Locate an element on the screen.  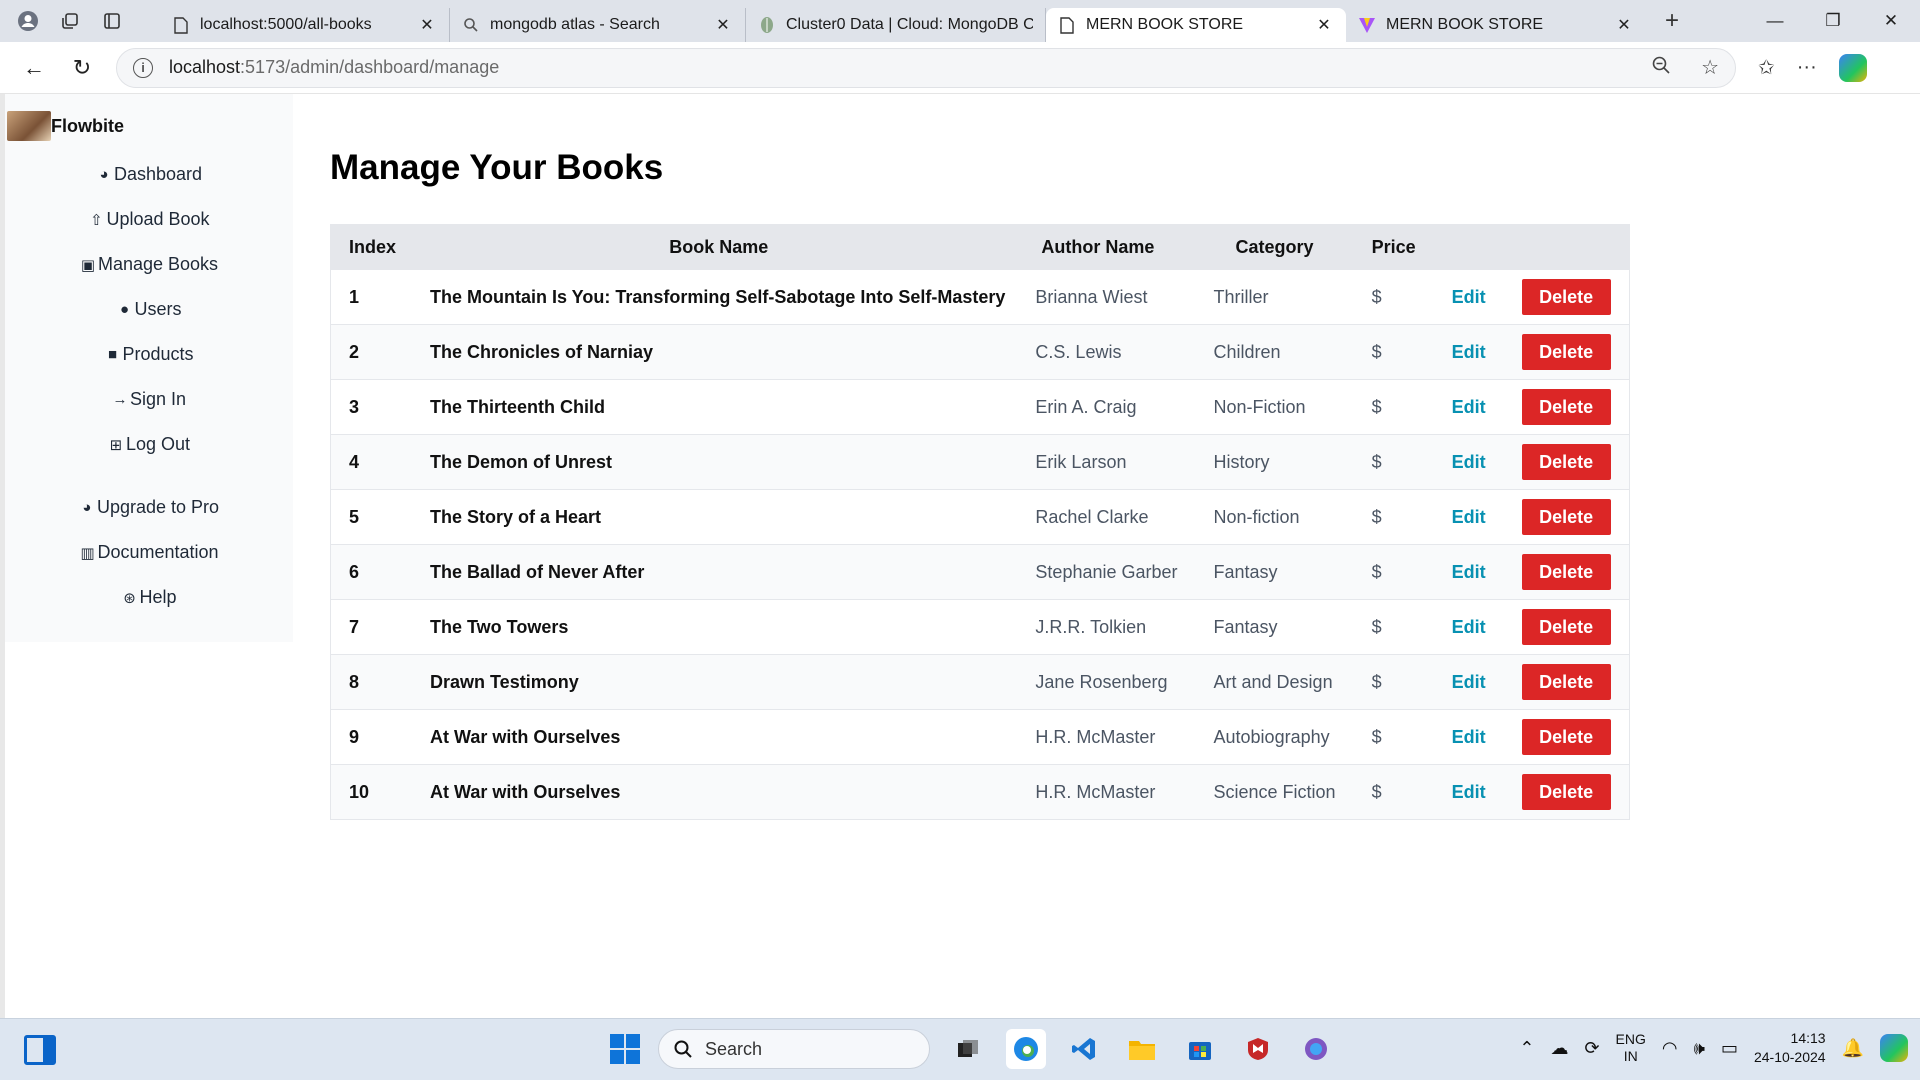
copilot-icon is located at coordinates (1852, 67).